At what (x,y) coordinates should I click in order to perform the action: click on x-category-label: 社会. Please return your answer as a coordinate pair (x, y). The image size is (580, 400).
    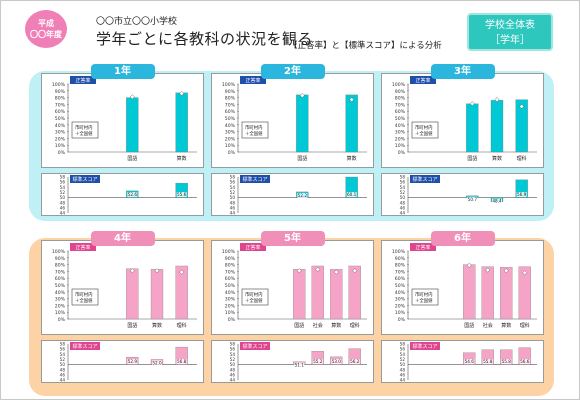
    Looking at the image, I should click on (488, 325).